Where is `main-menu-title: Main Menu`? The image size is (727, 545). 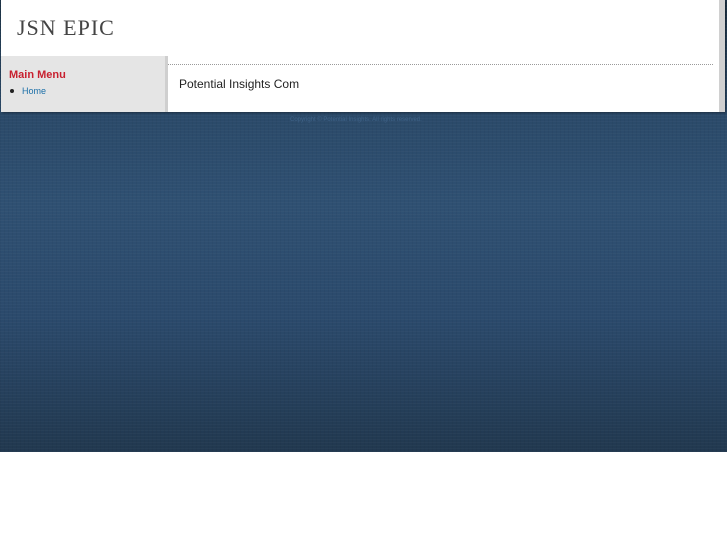
main-menu-title: Main Menu is located at coordinates (37, 75).